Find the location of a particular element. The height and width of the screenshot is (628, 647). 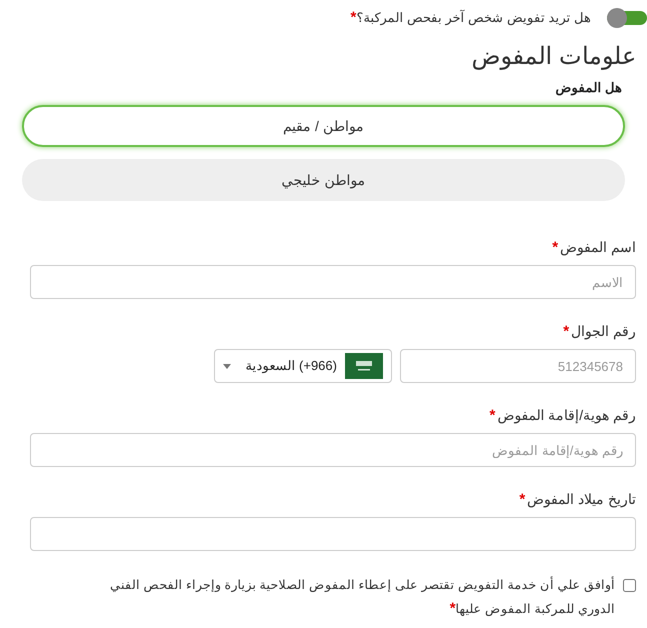

agreement-checkbox is located at coordinates (629, 585).